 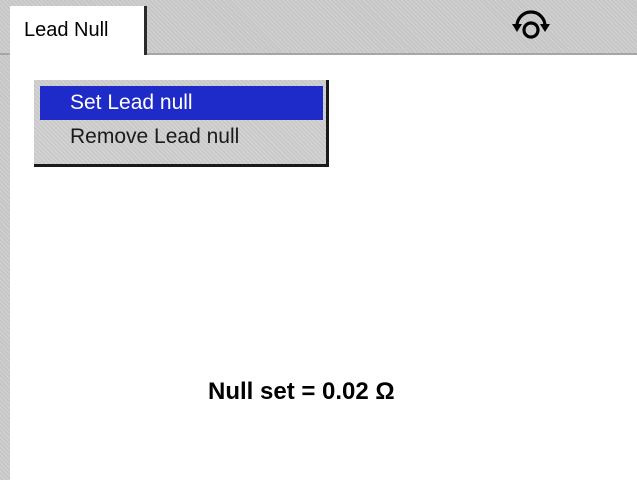 I want to click on lead-null-menu: Set Lead null Remove Lead null, so click(x=181, y=123).